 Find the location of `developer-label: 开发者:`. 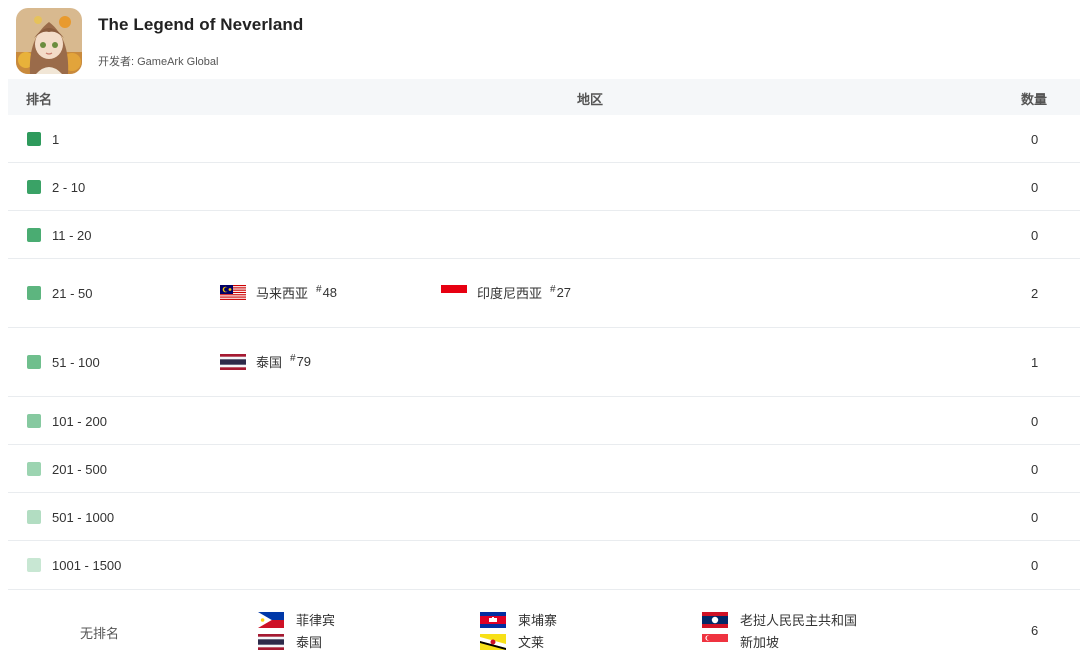

developer-label: 开发者: is located at coordinates (116, 62).